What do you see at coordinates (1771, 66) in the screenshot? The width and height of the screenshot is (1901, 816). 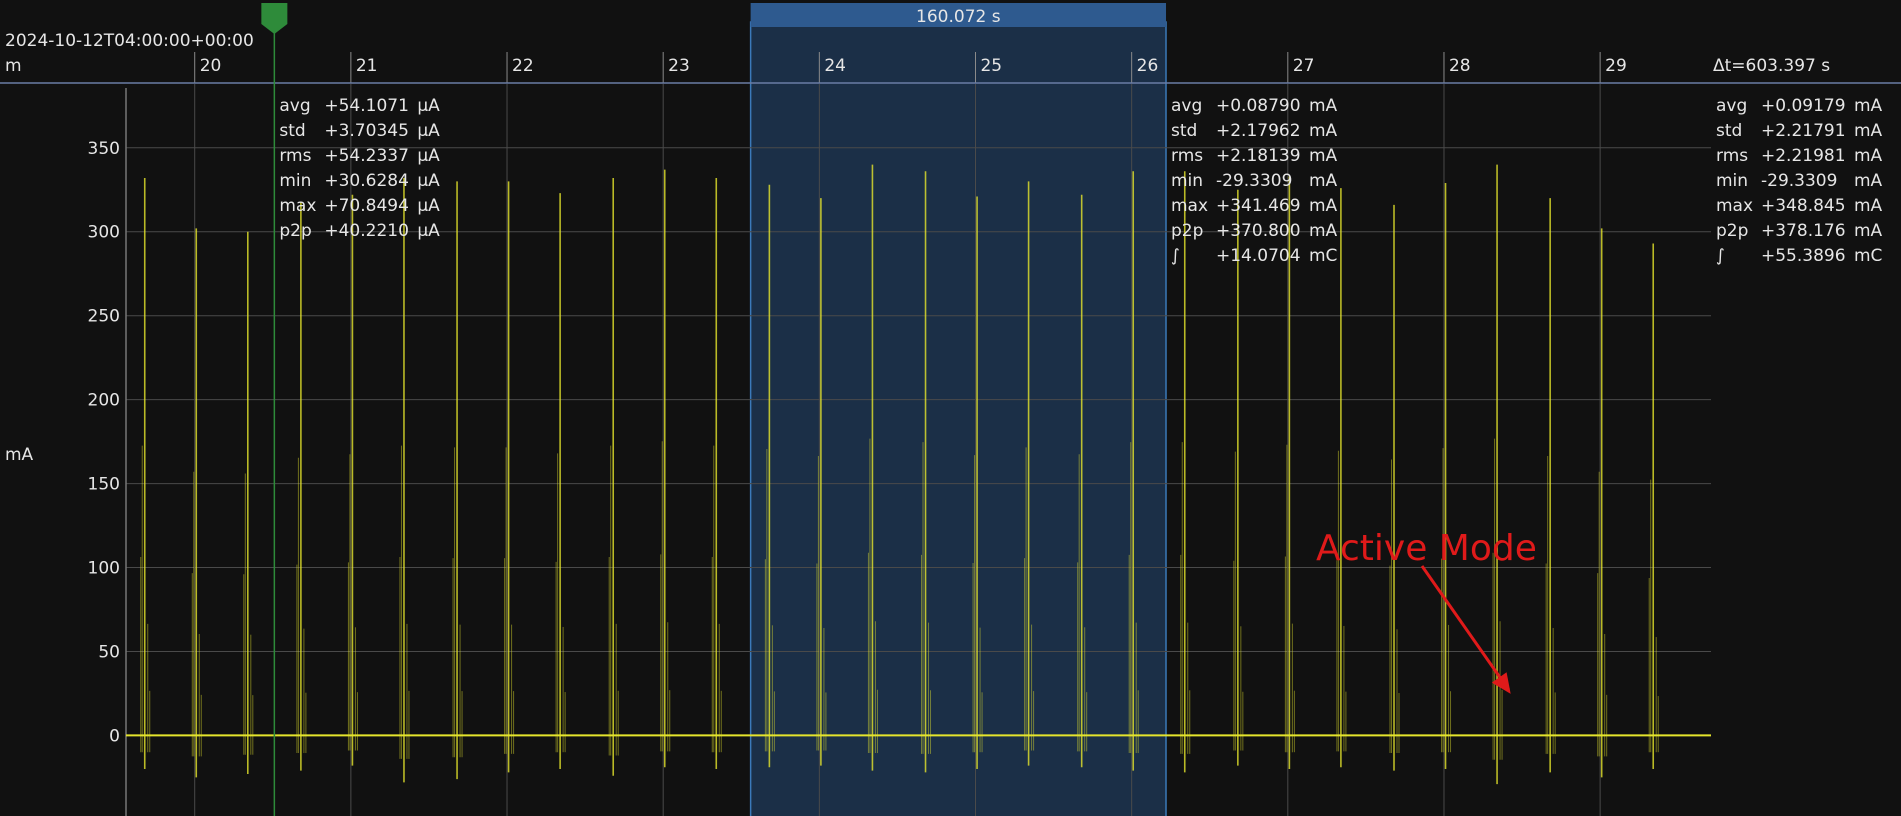 I see `delta-t-label: Δt=603.397 s` at bounding box center [1771, 66].